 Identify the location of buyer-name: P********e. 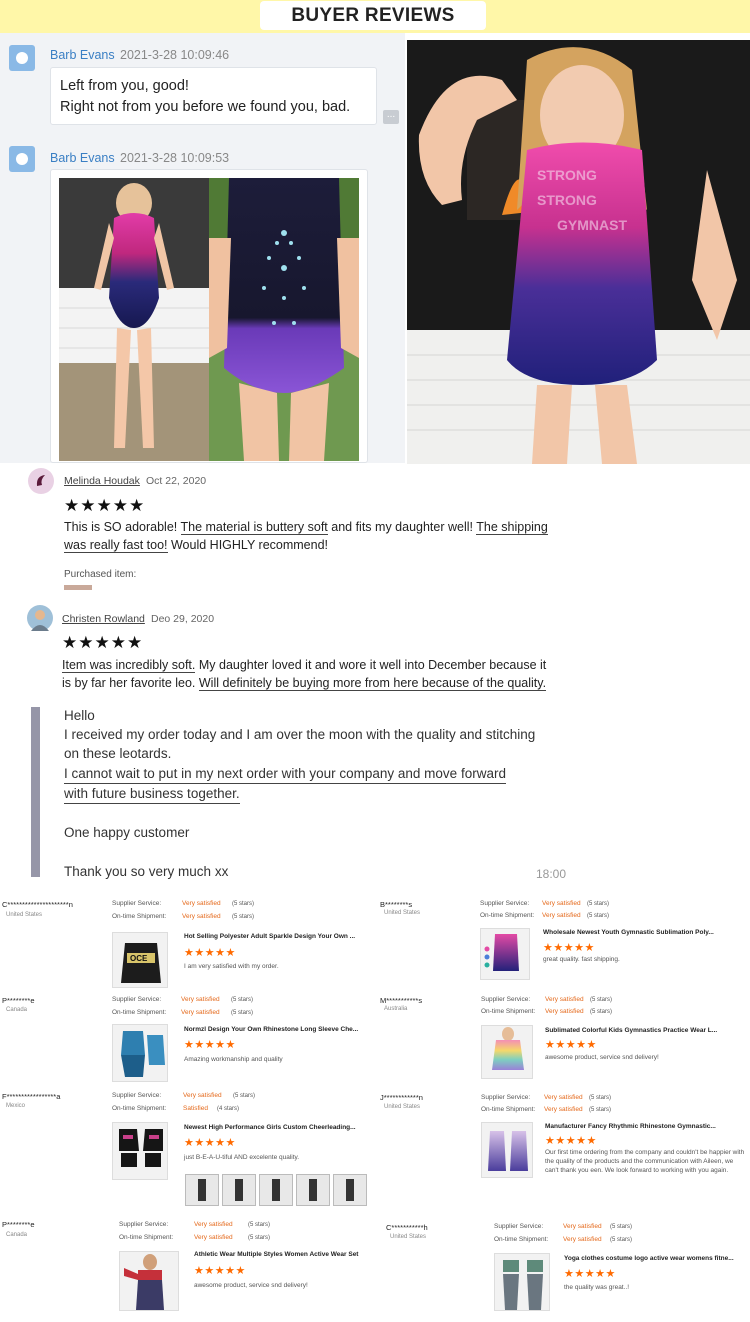
(18, 1000).